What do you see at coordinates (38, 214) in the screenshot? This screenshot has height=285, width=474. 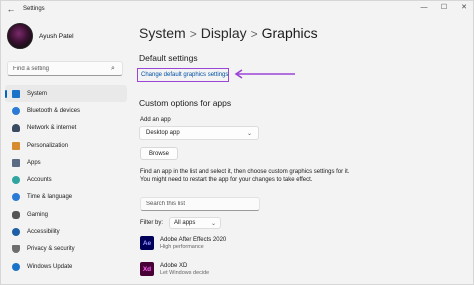 I see `sidebar-item-label: Gaming` at bounding box center [38, 214].